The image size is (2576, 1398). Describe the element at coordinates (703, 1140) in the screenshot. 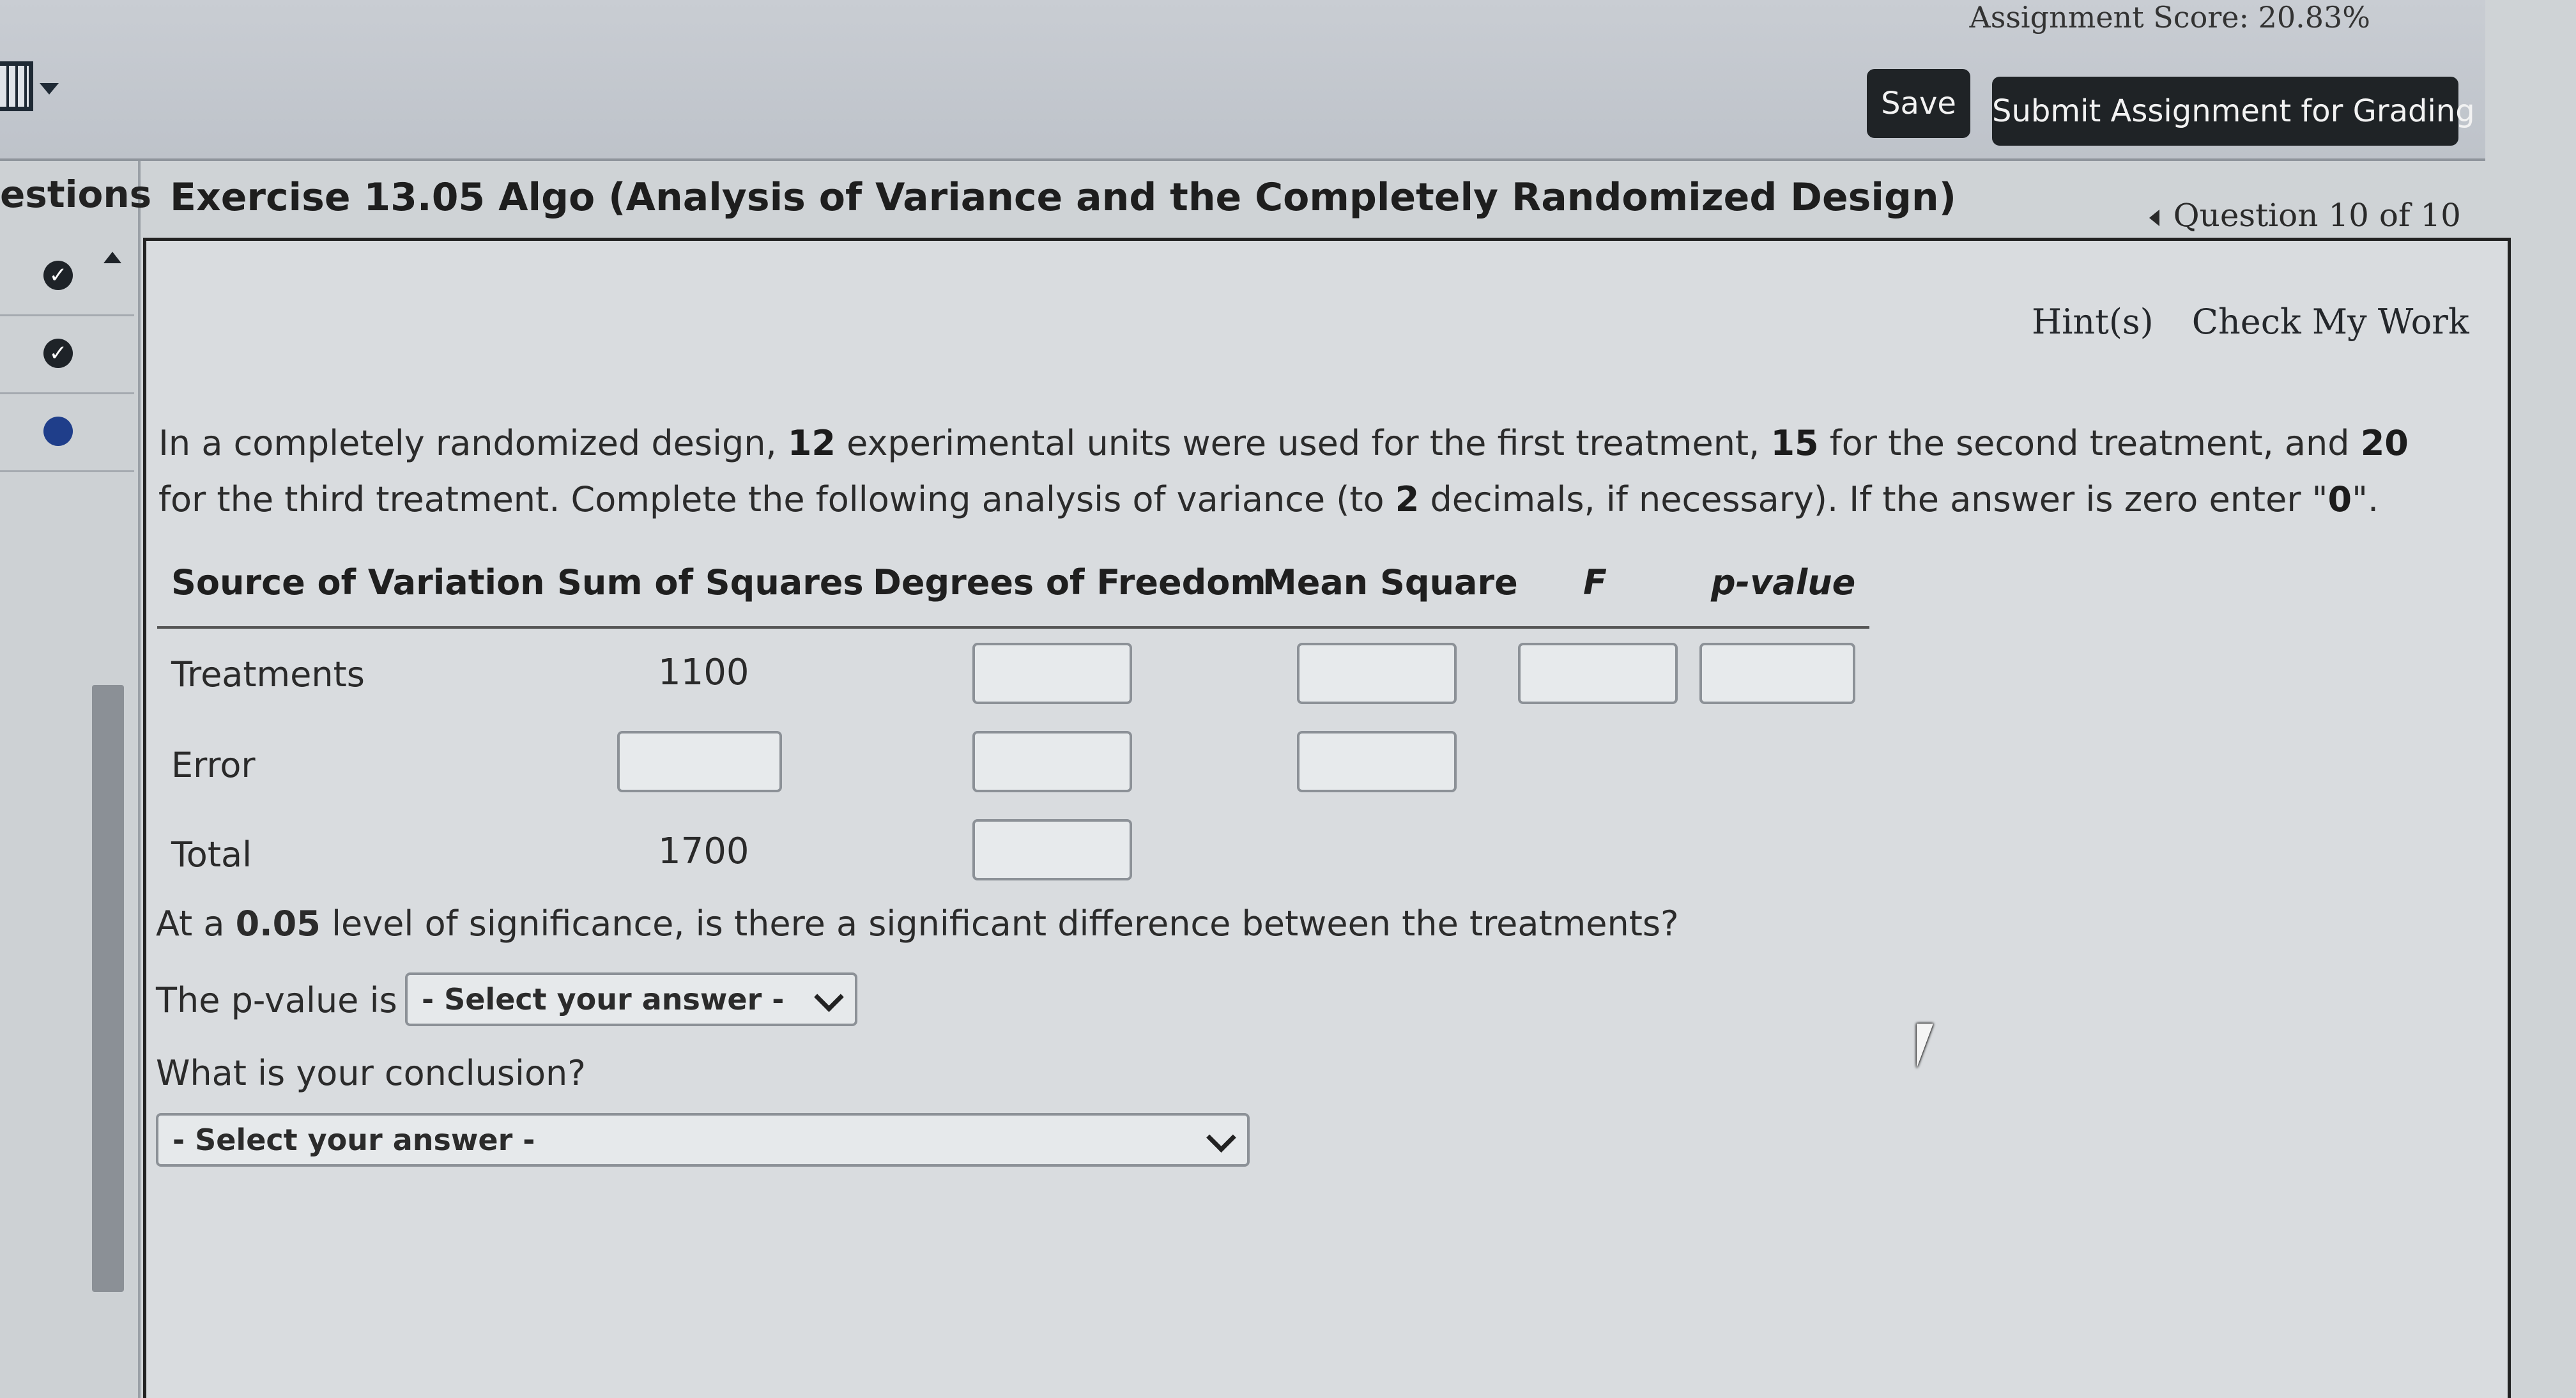

I see `conclusion-select: - Select your answer -` at that location.